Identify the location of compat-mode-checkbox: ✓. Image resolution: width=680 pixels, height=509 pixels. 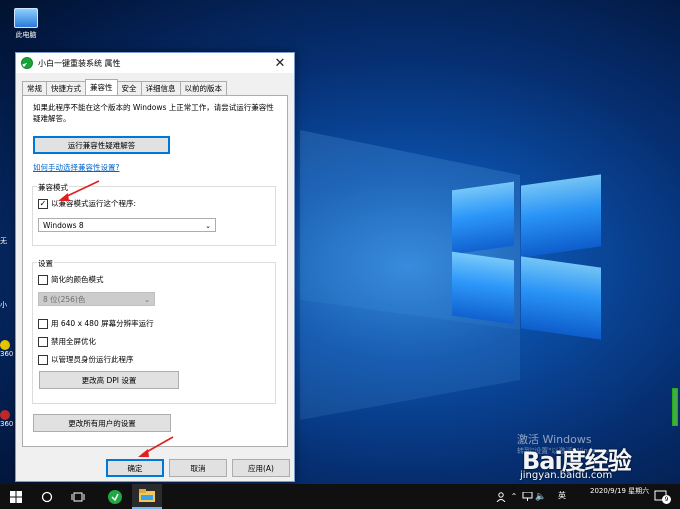
(43, 203).